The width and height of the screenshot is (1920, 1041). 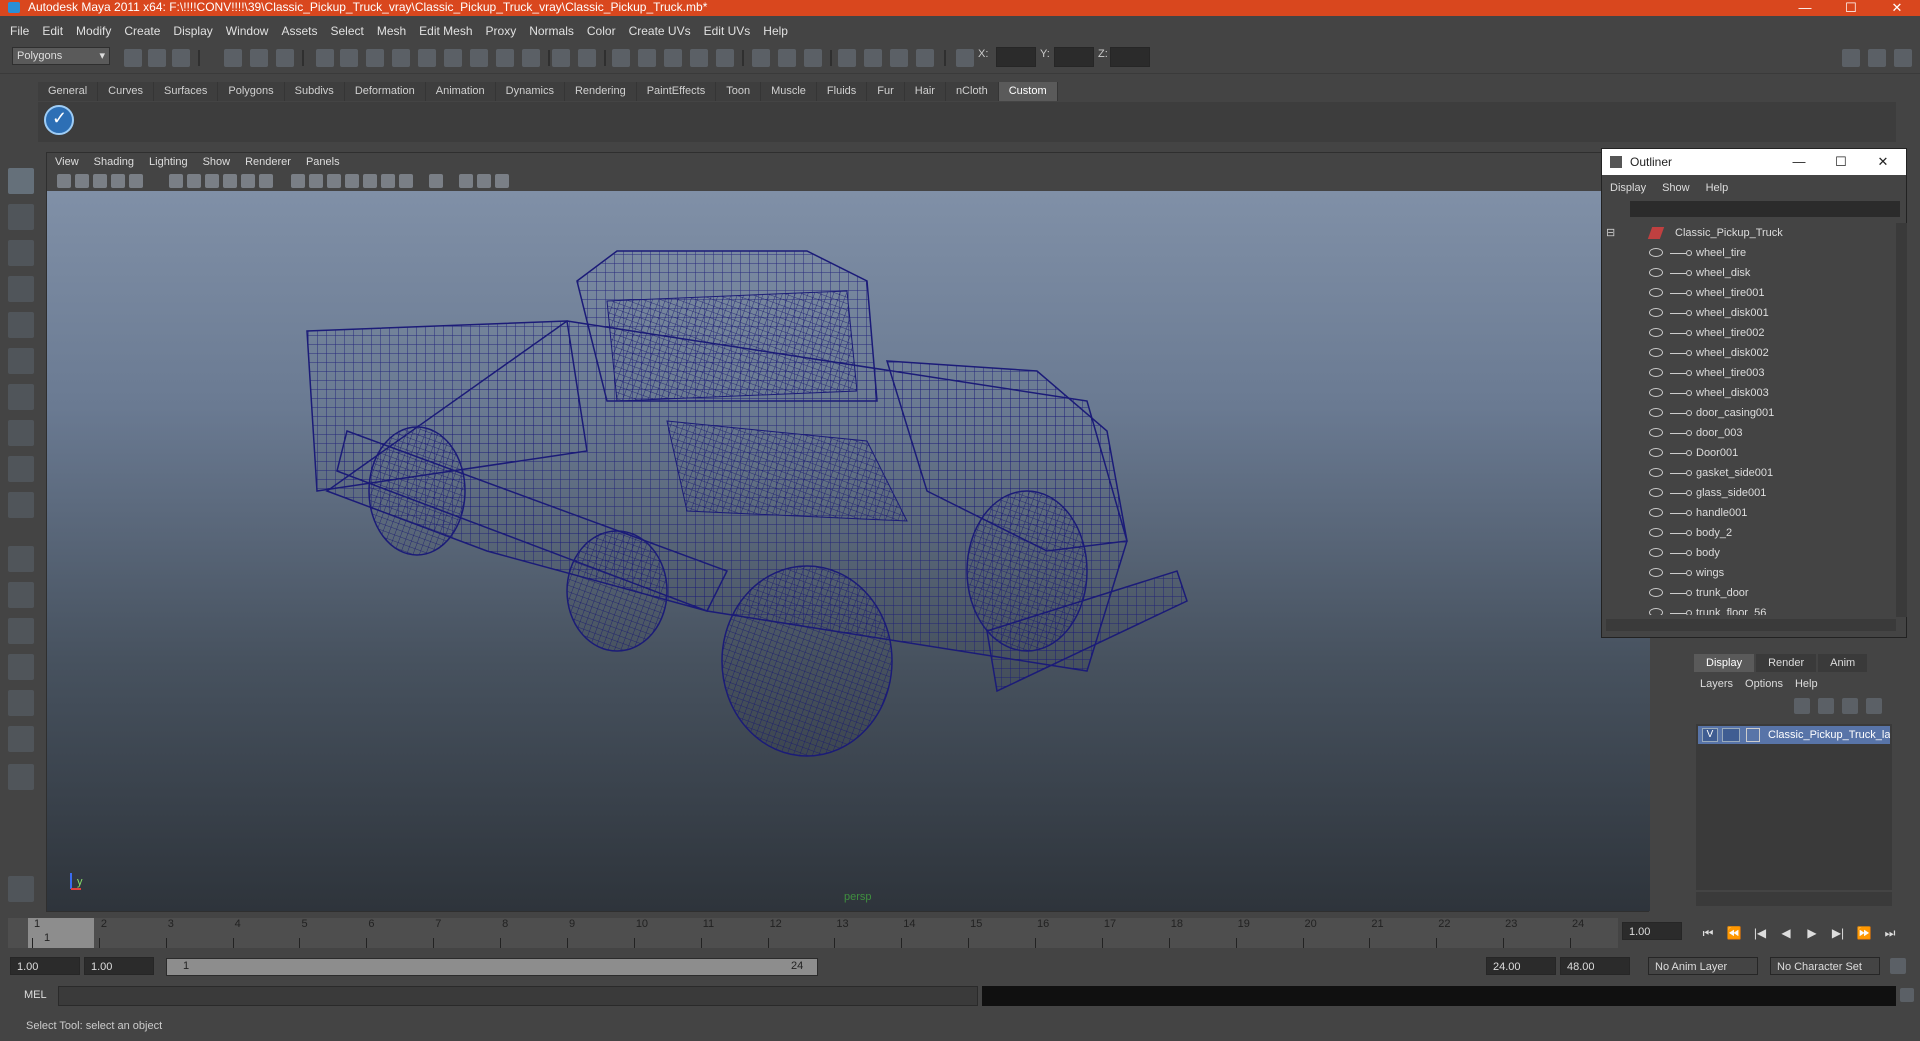 What do you see at coordinates (45, 966) in the screenshot?
I see `animation-start-field: 1.00` at bounding box center [45, 966].